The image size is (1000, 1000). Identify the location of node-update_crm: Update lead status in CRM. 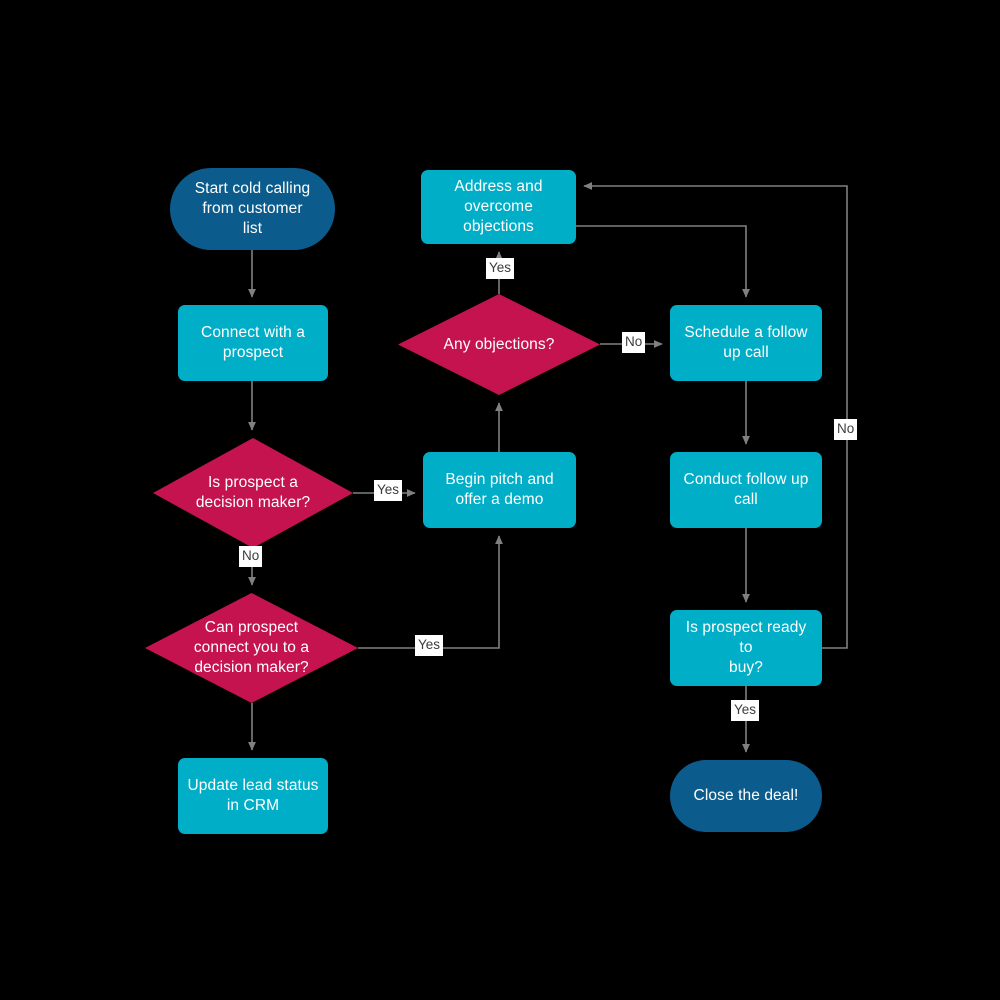
(253, 796).